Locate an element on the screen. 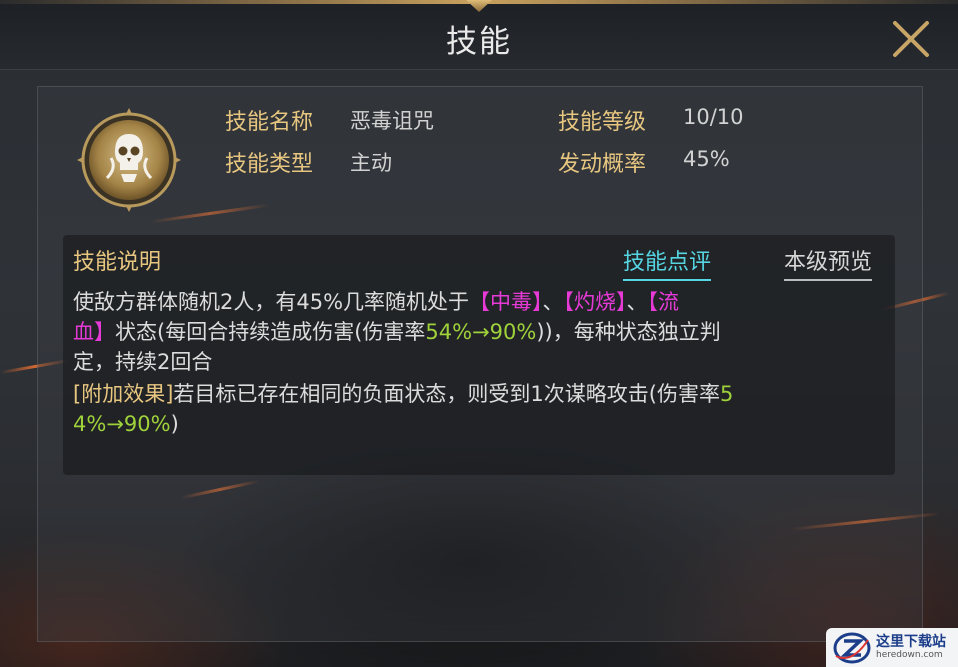  description-text: 定，持续2回合 is located at coordinates (143, 362).